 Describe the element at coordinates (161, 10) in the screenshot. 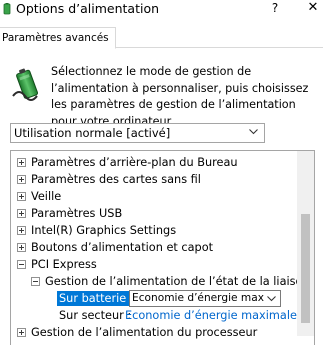

I see `title-bar: Options d’alimentation ? ✕` at that location.